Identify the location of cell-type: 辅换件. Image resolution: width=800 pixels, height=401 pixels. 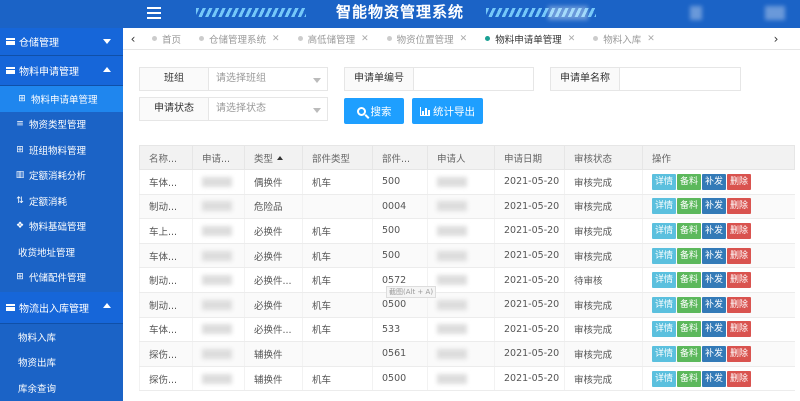
(273, 354).